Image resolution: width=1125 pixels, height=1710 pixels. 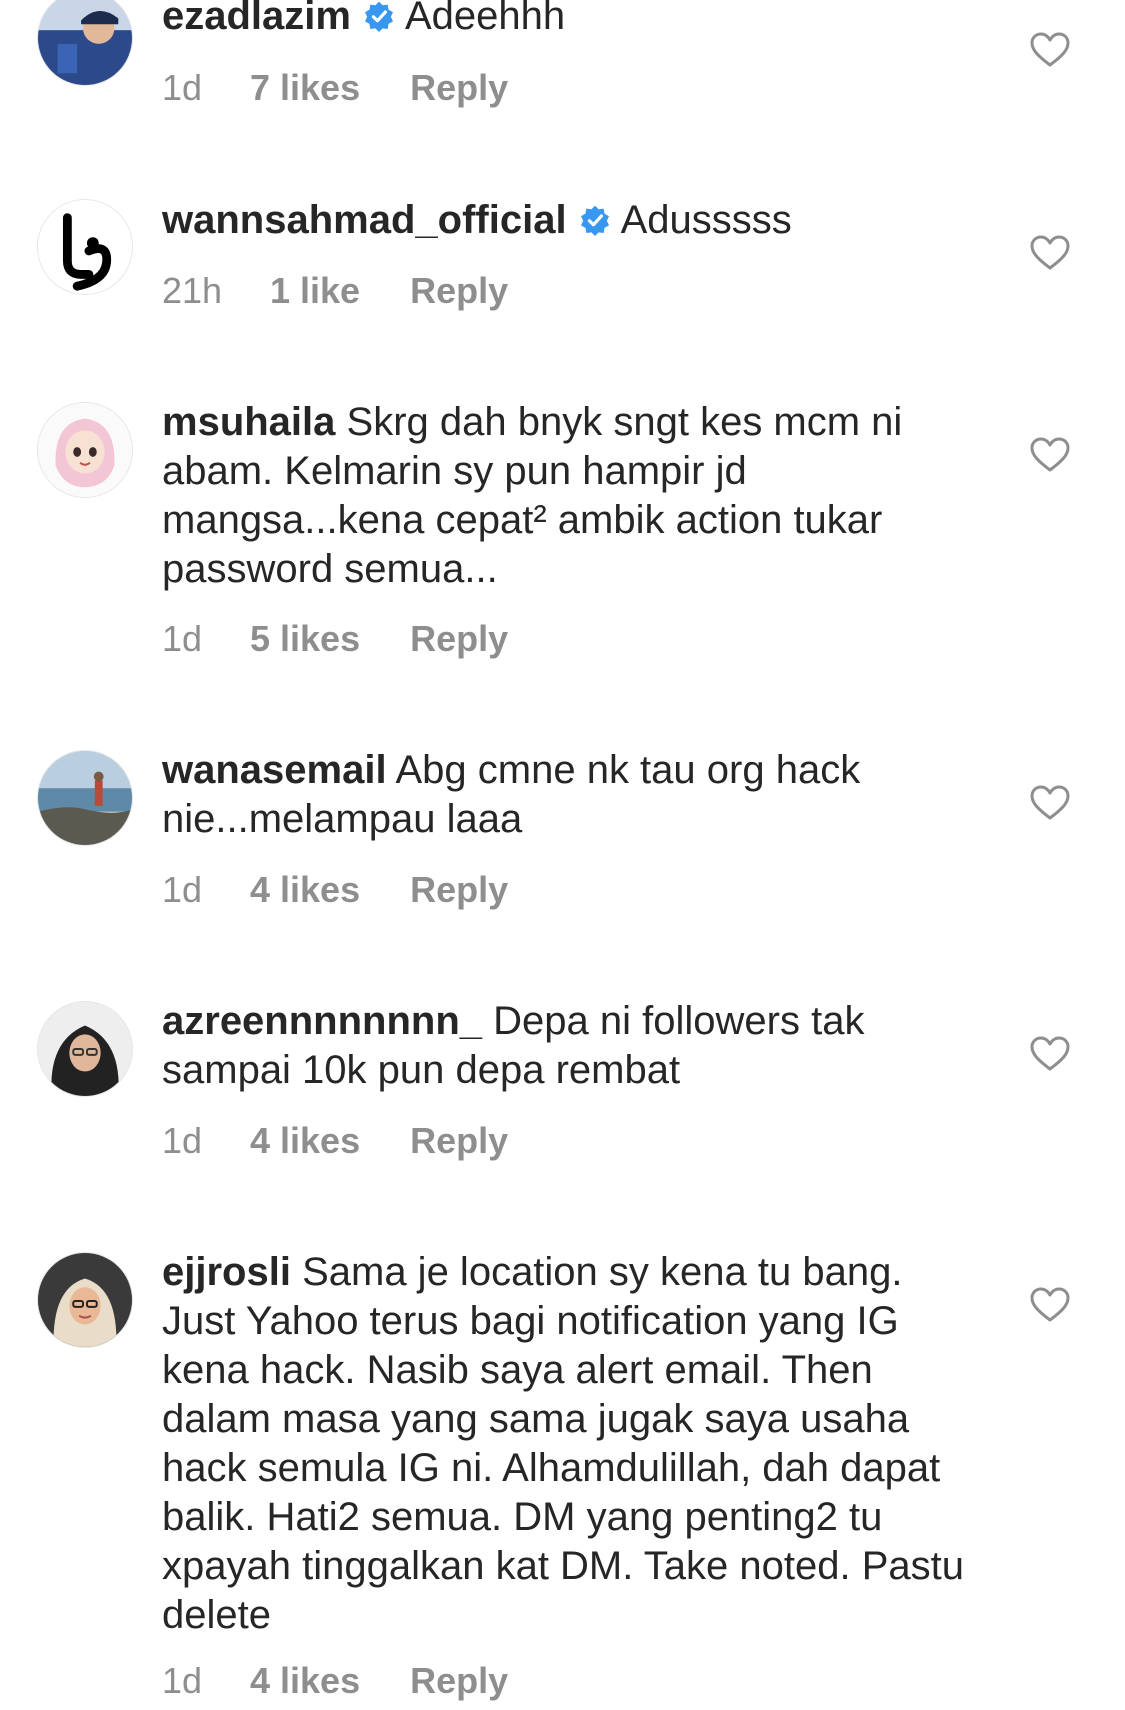 I want to click on likes-count: 1 like, so click(x=315, y=291).